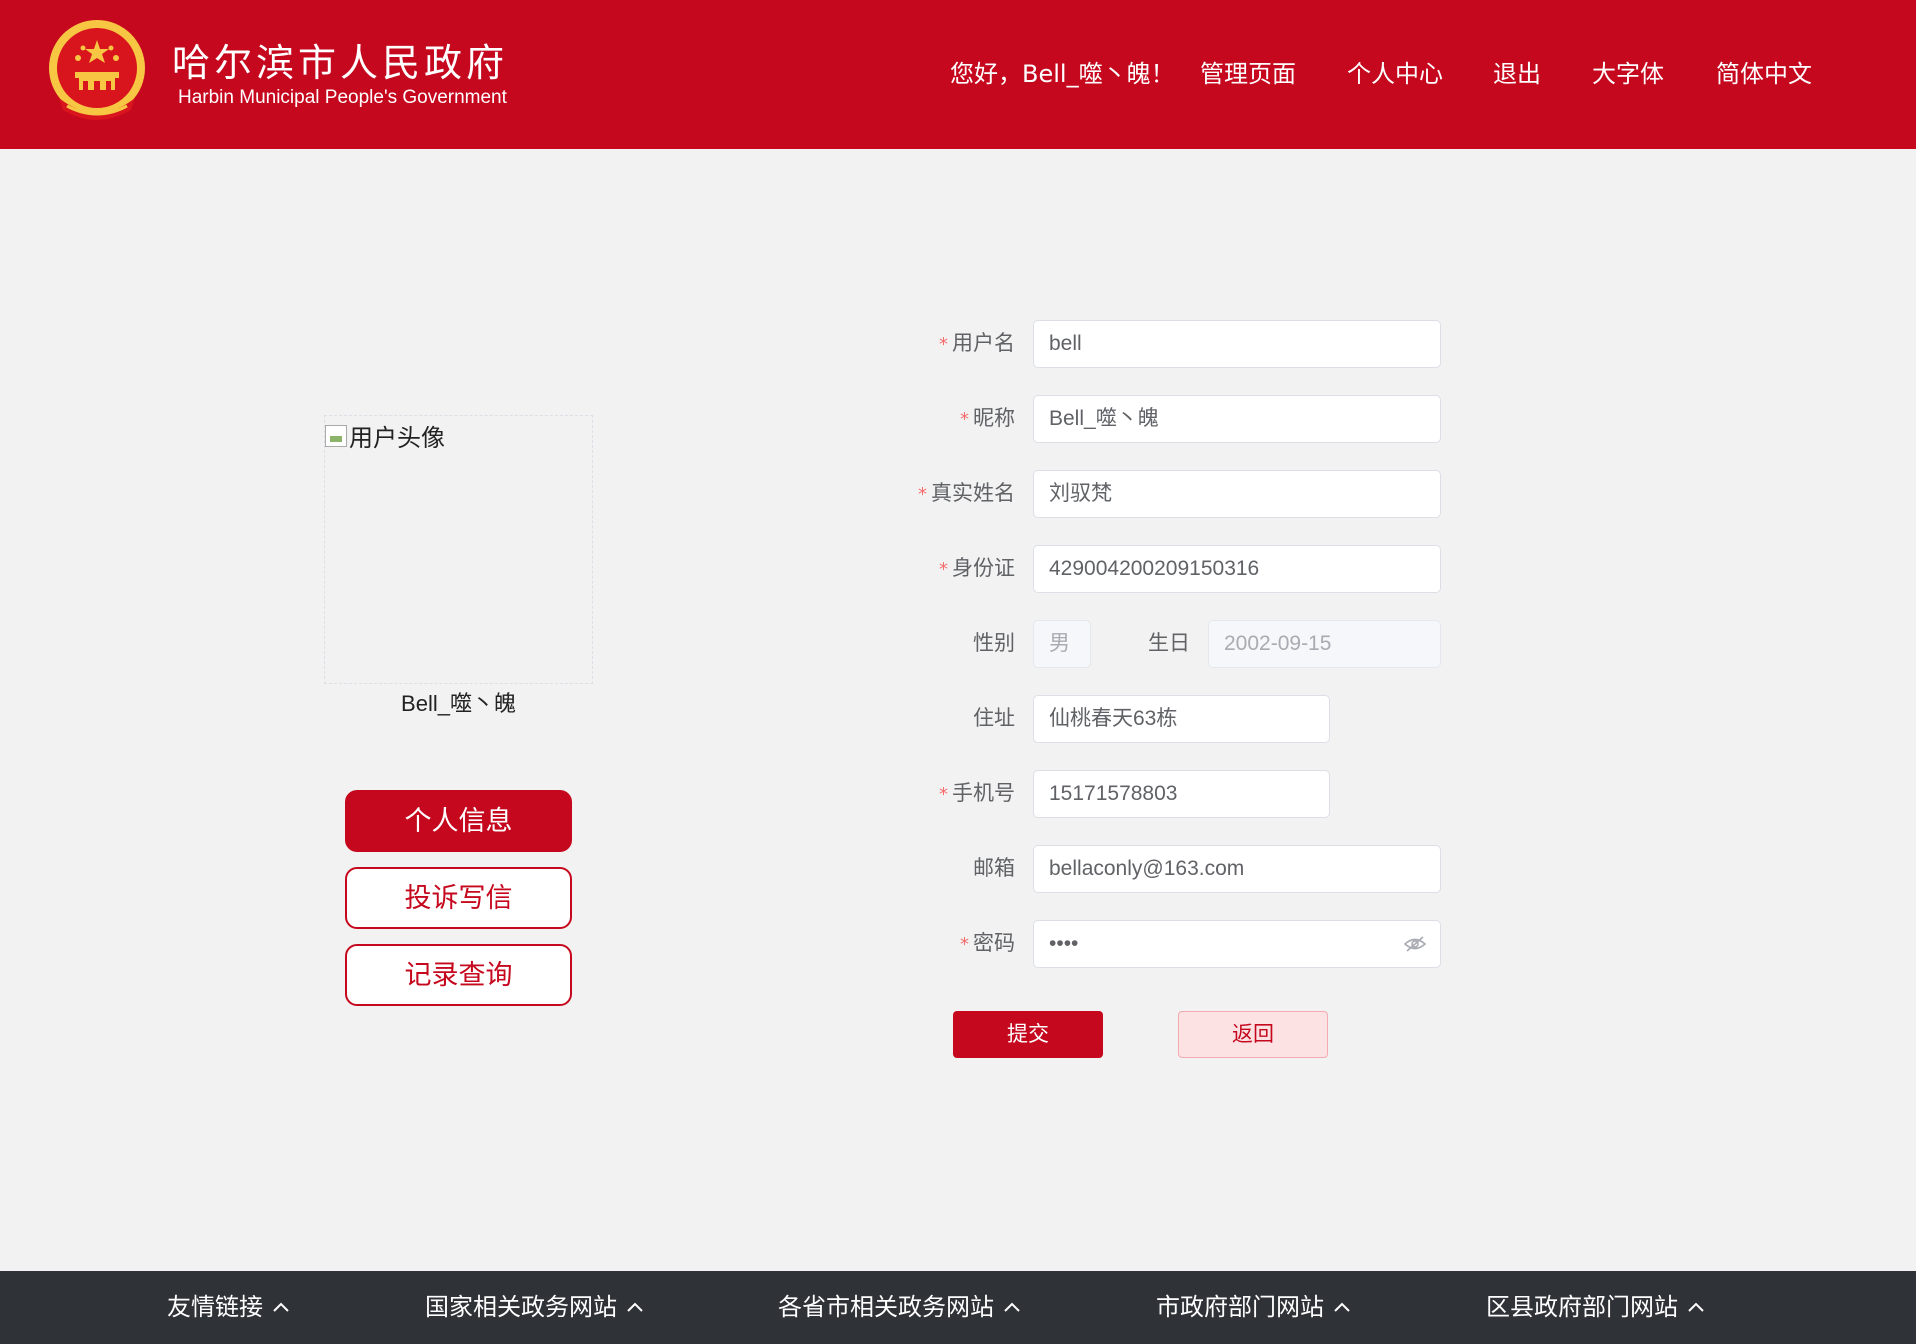  What do you see at coordinates (1062, 74) in the screenshot?
I see `user-greeting: 您好，Bell_噬丶魄！` at bounding box center [1062, 74].